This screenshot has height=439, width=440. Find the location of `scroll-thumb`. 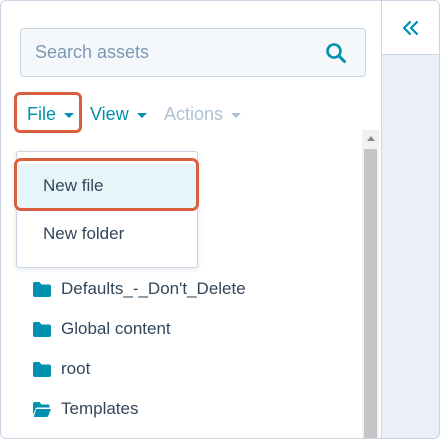

scroll-thumb is located at coordinates (370, 293).